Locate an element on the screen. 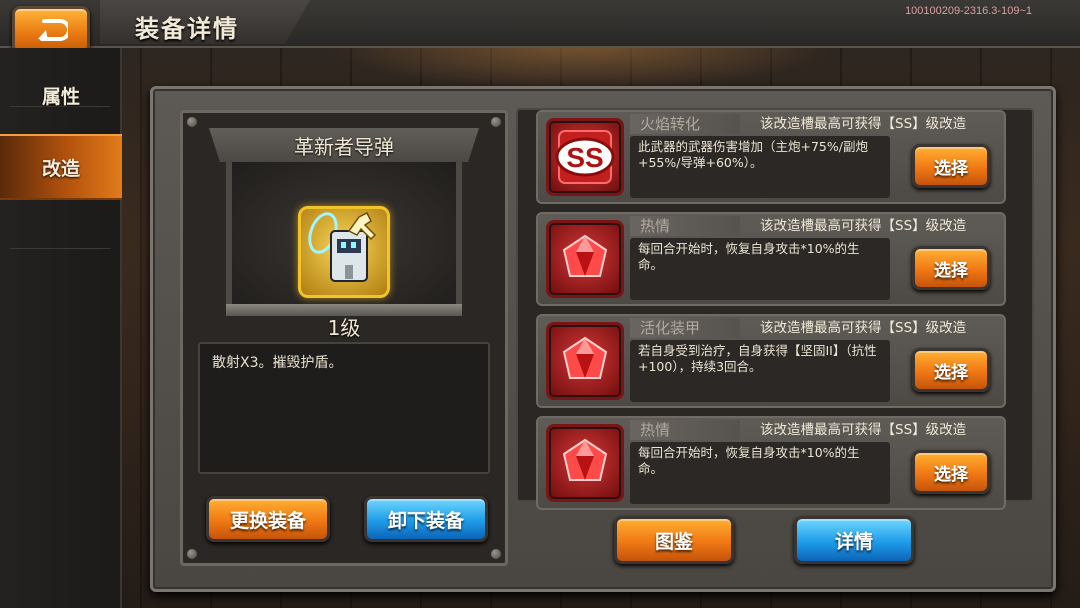 Image resolution: width=1080 pixels, height=608 pixels. details-button: 详情 is located at coordinates (854, 540).